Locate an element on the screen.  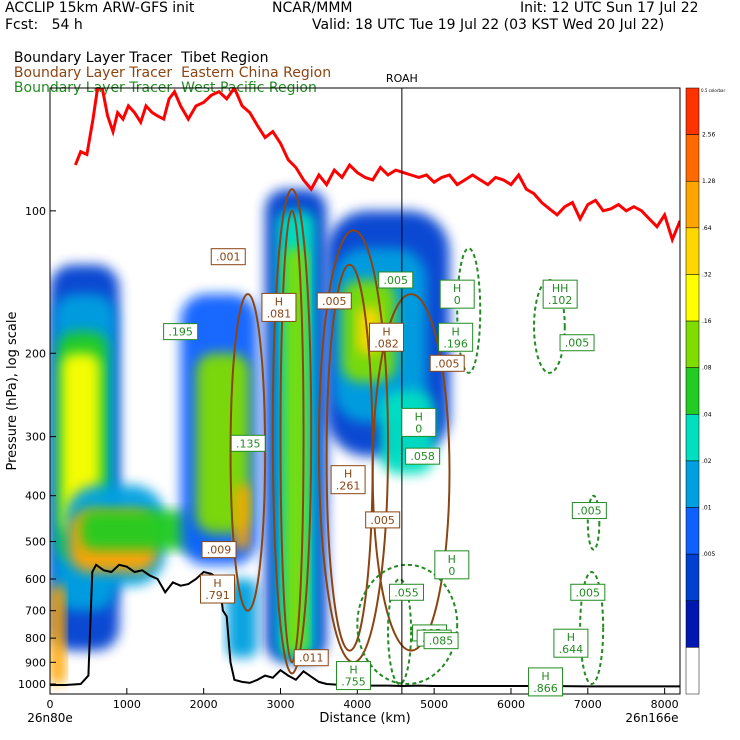
max-label-text: .082 is located at coordinates (386, 343).